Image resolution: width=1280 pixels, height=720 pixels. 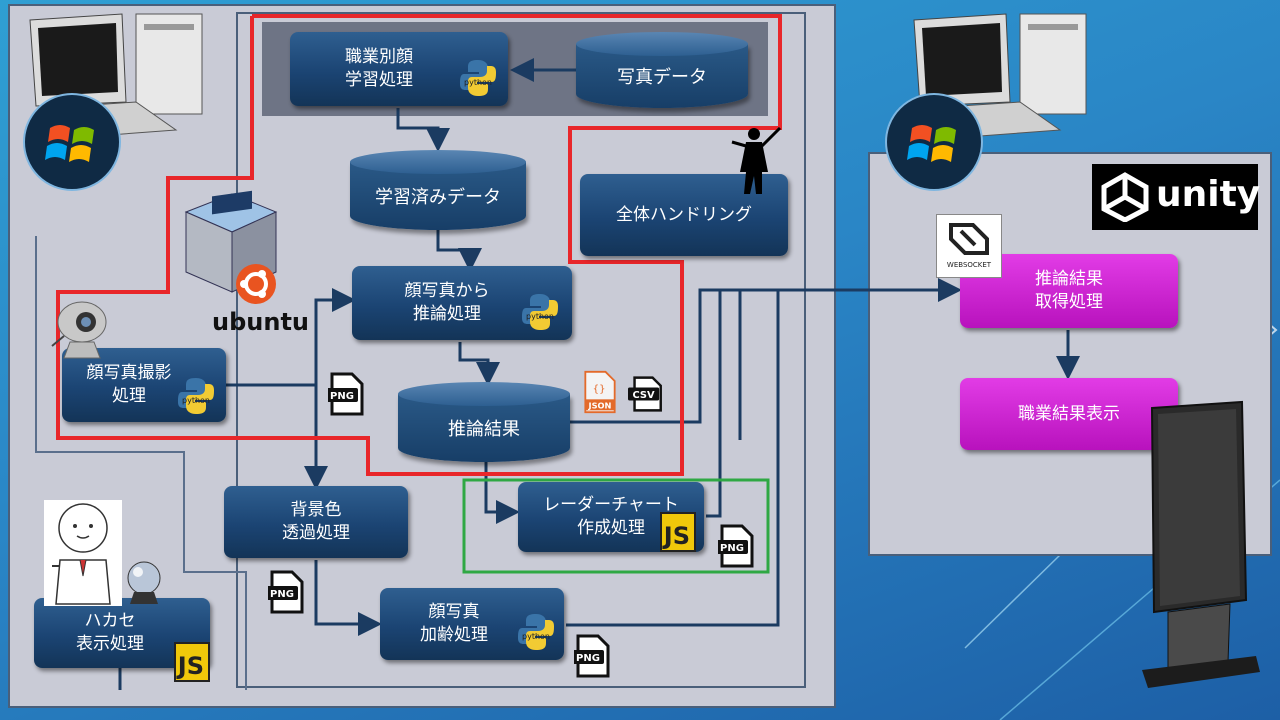 I want to click on unity-logo-icon: unity, so click(x=1176, y=197).